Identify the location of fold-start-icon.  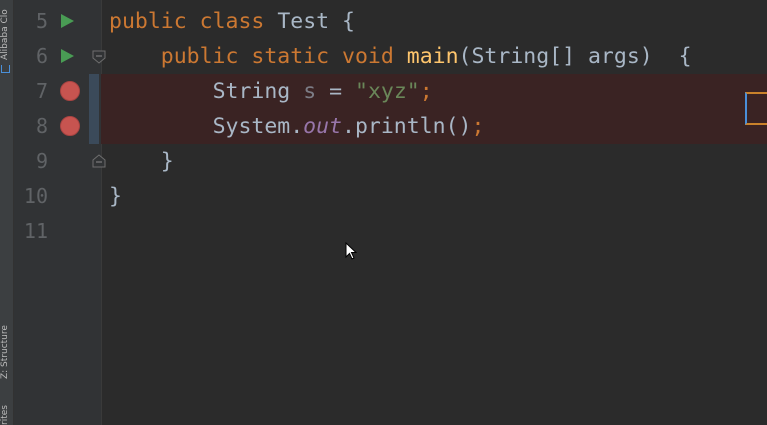
(99, 57).